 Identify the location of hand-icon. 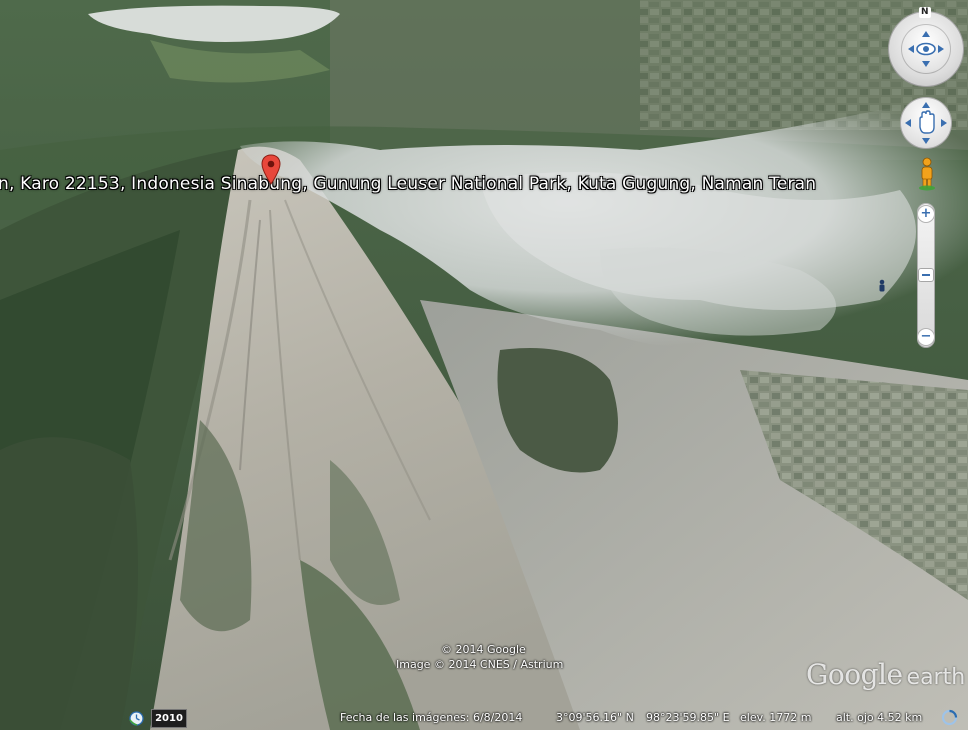
(926, 123).